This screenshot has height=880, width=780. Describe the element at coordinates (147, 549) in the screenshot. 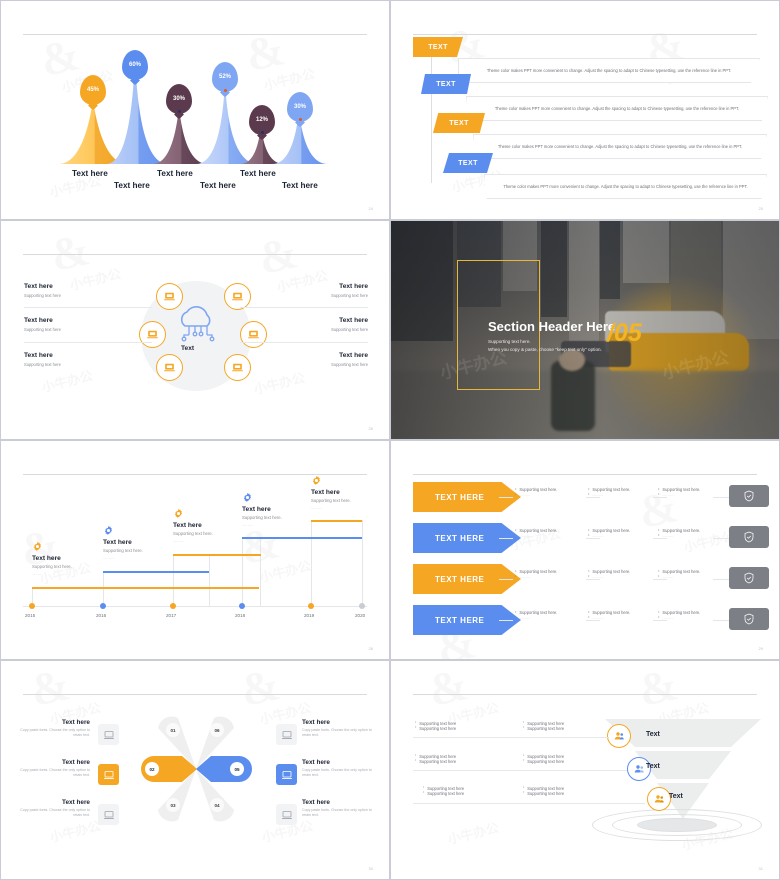

I see `milestone-2: Text here Supporting text here. ___ ___` at that location.